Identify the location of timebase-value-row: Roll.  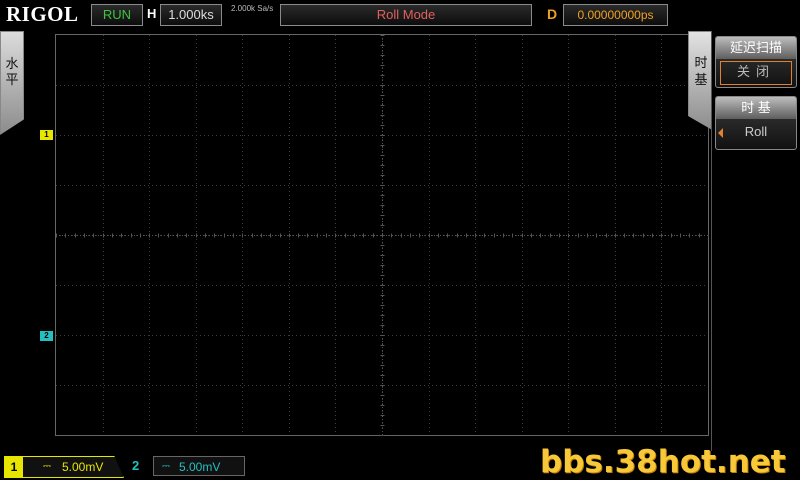
(756, 133).